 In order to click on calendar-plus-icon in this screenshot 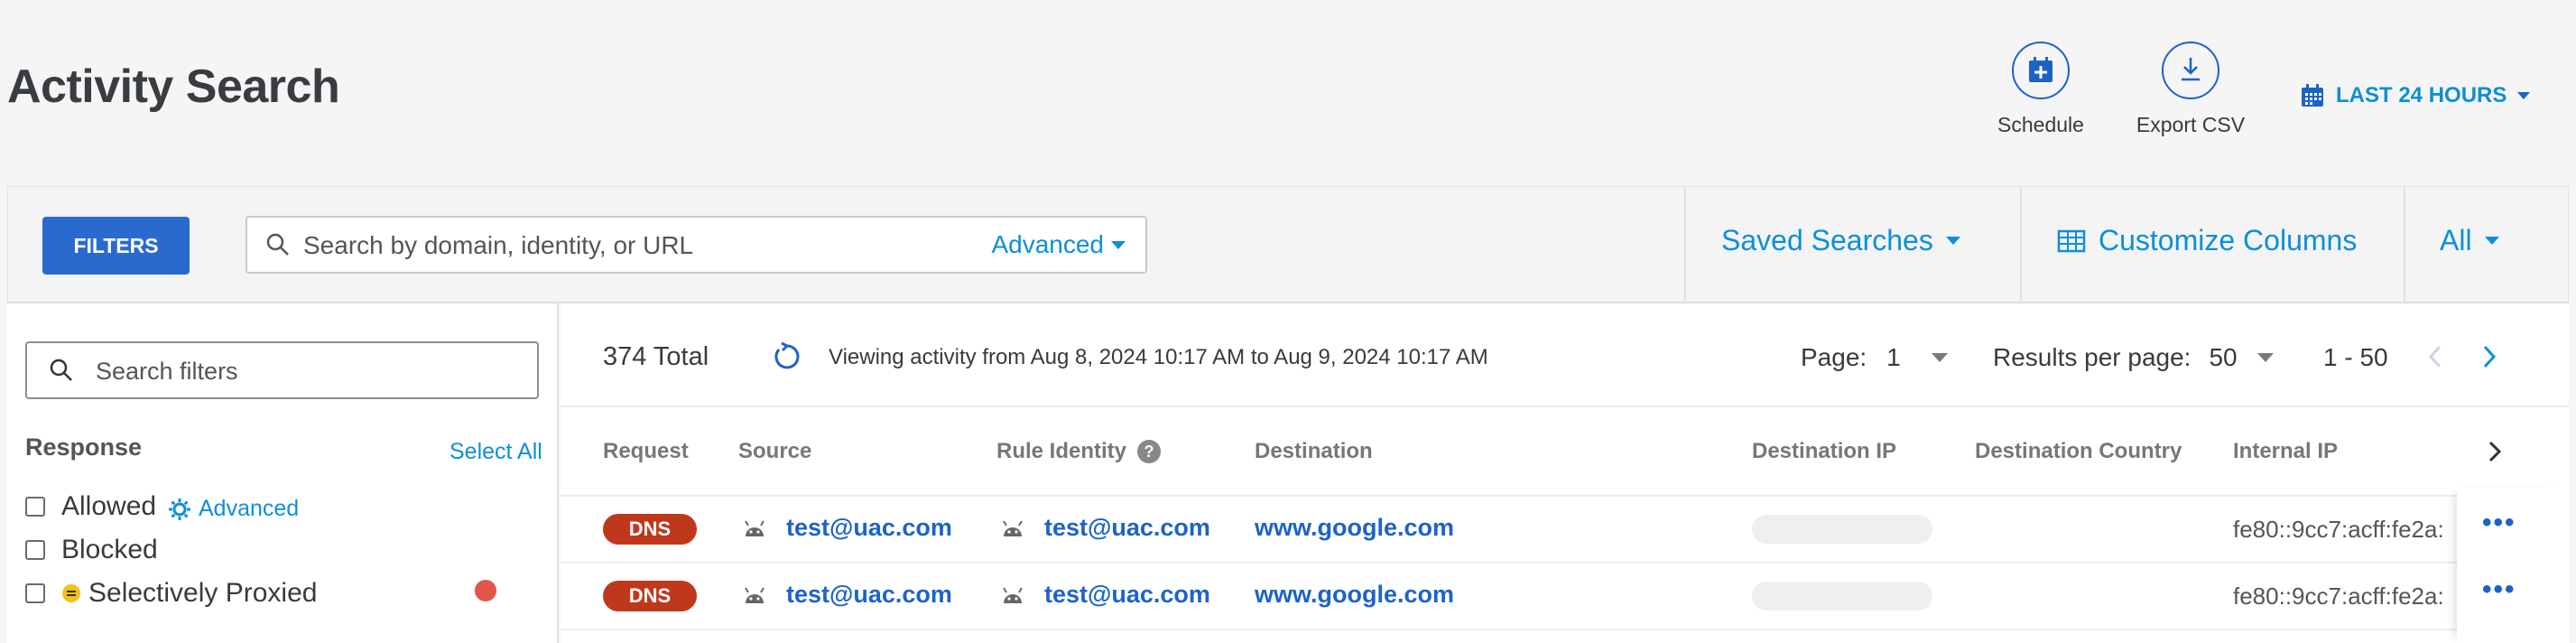, I will do `click(2041, 70)`.